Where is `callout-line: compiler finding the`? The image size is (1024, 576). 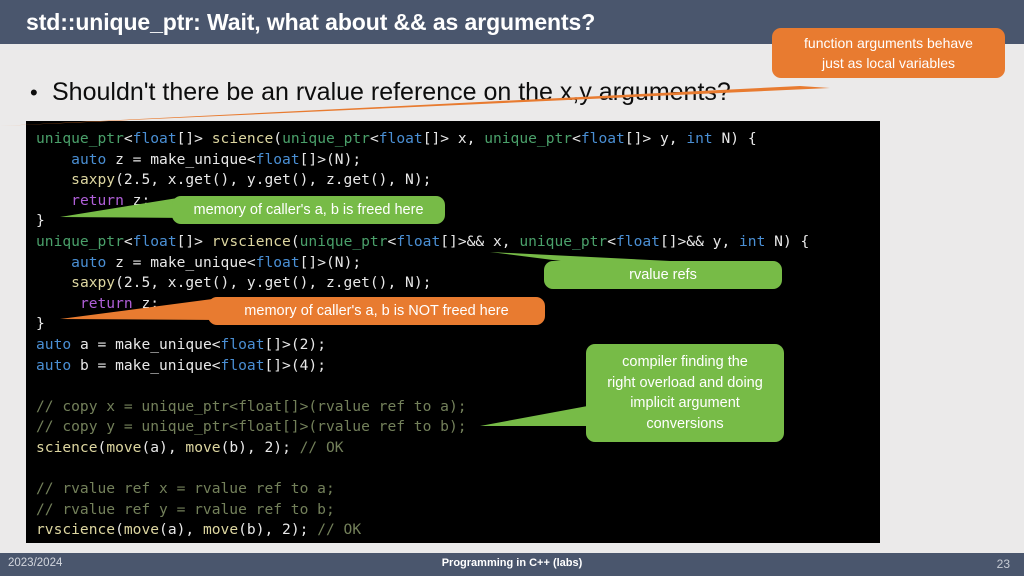 callout-line: compiler finding the is located at coordinates (685, 362).